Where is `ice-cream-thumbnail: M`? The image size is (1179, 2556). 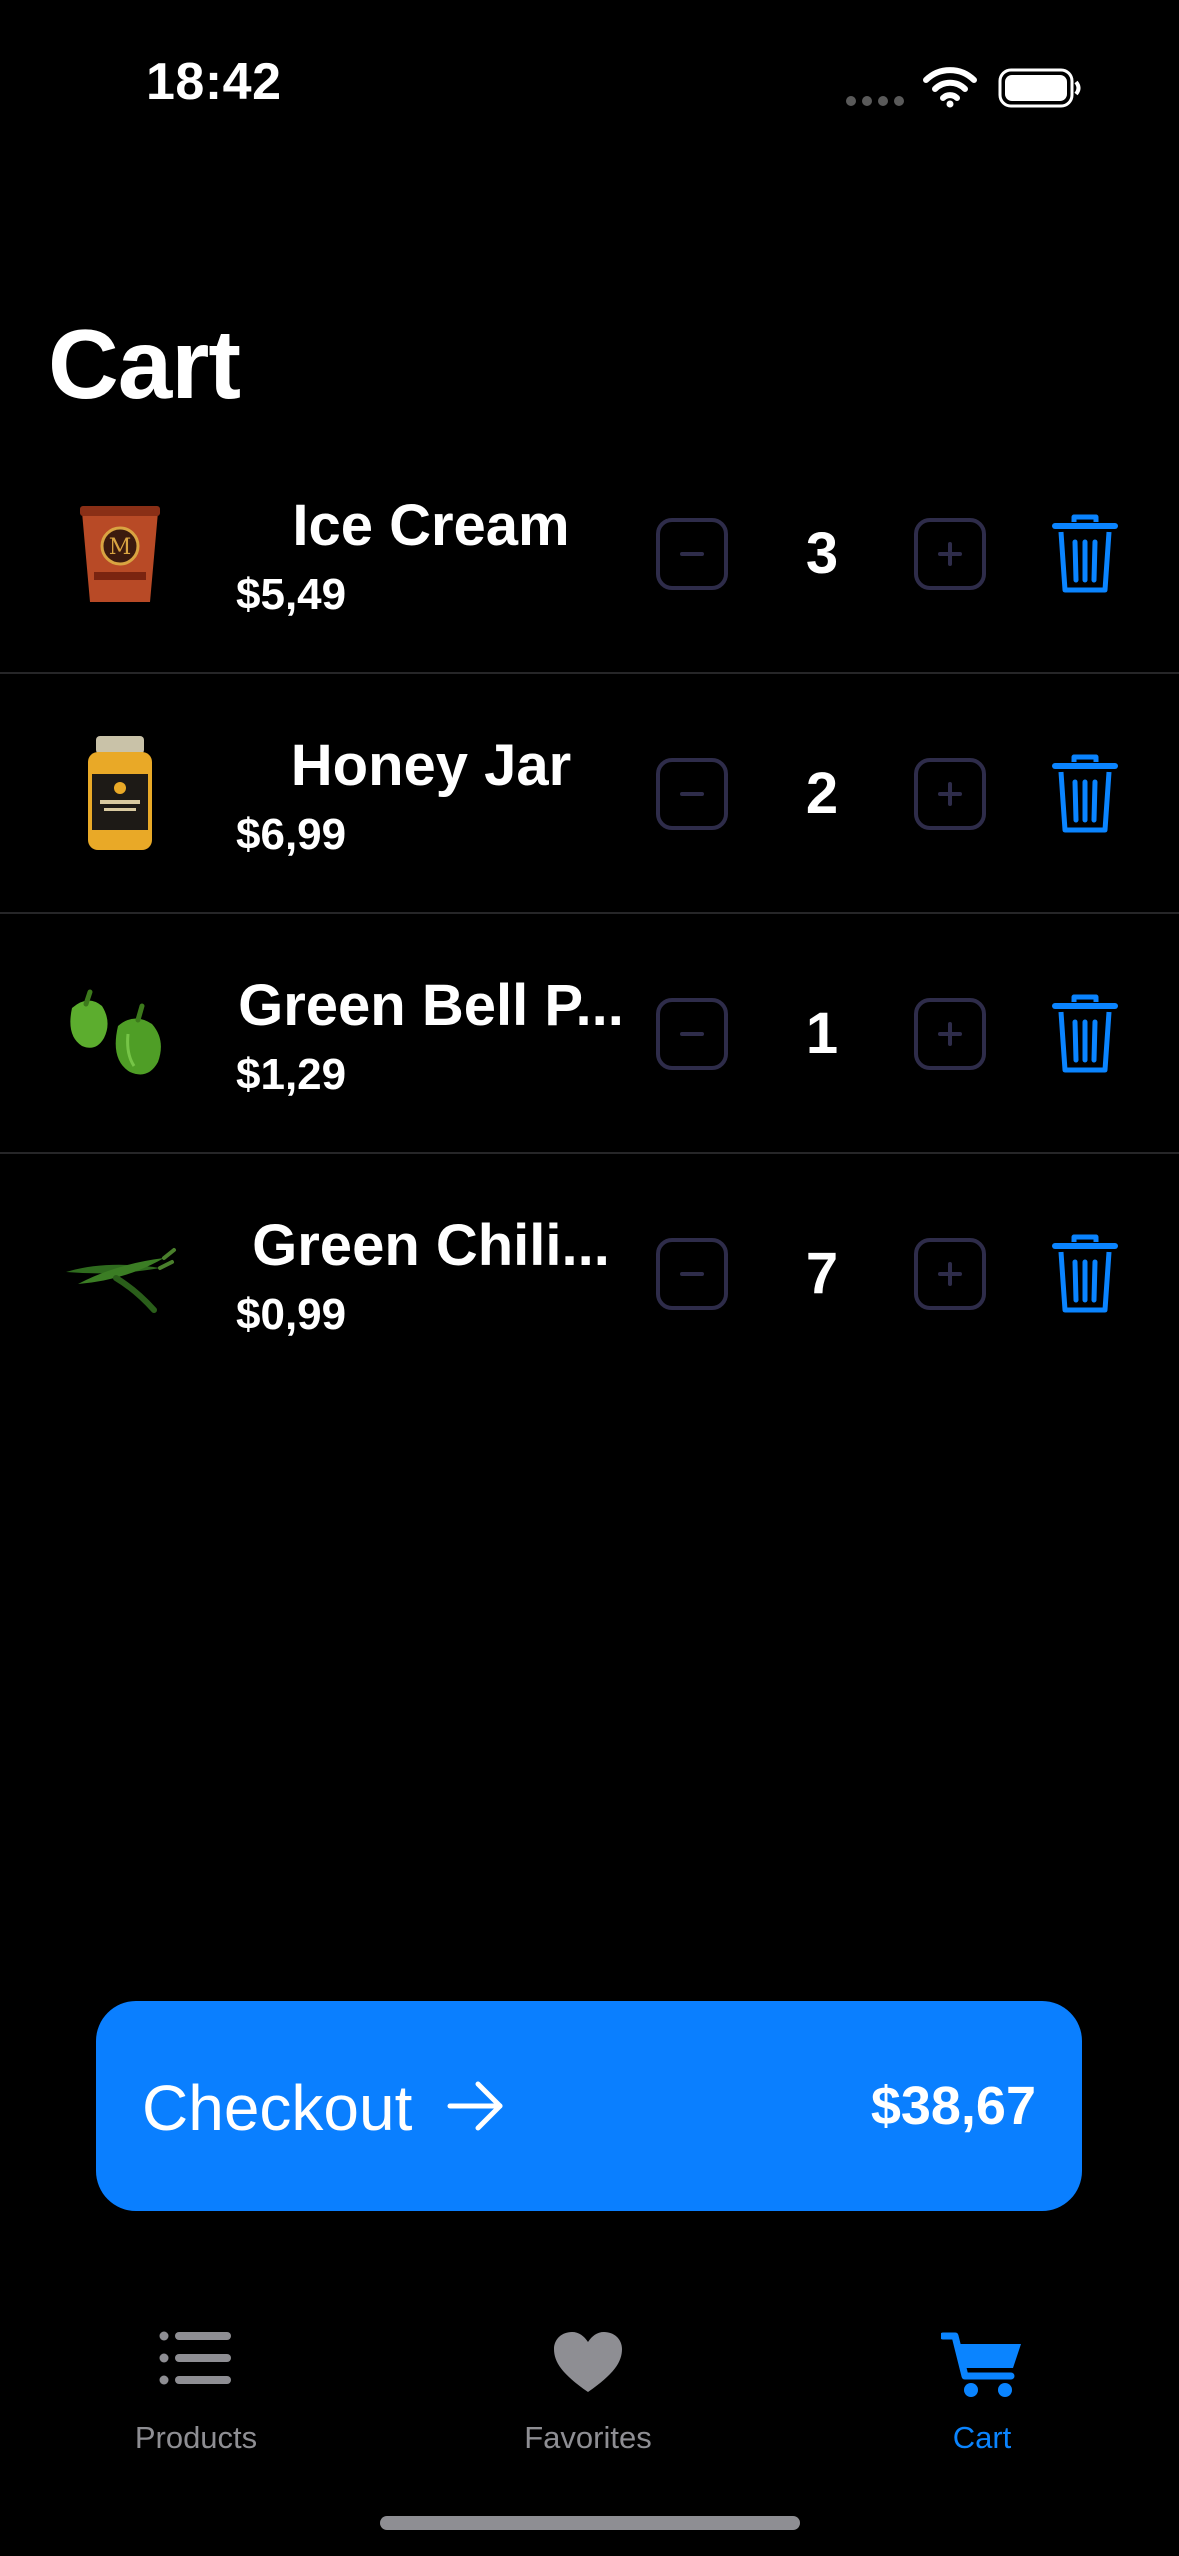 ice-cream-thumbnail: M is located at coordinates (120, 554).